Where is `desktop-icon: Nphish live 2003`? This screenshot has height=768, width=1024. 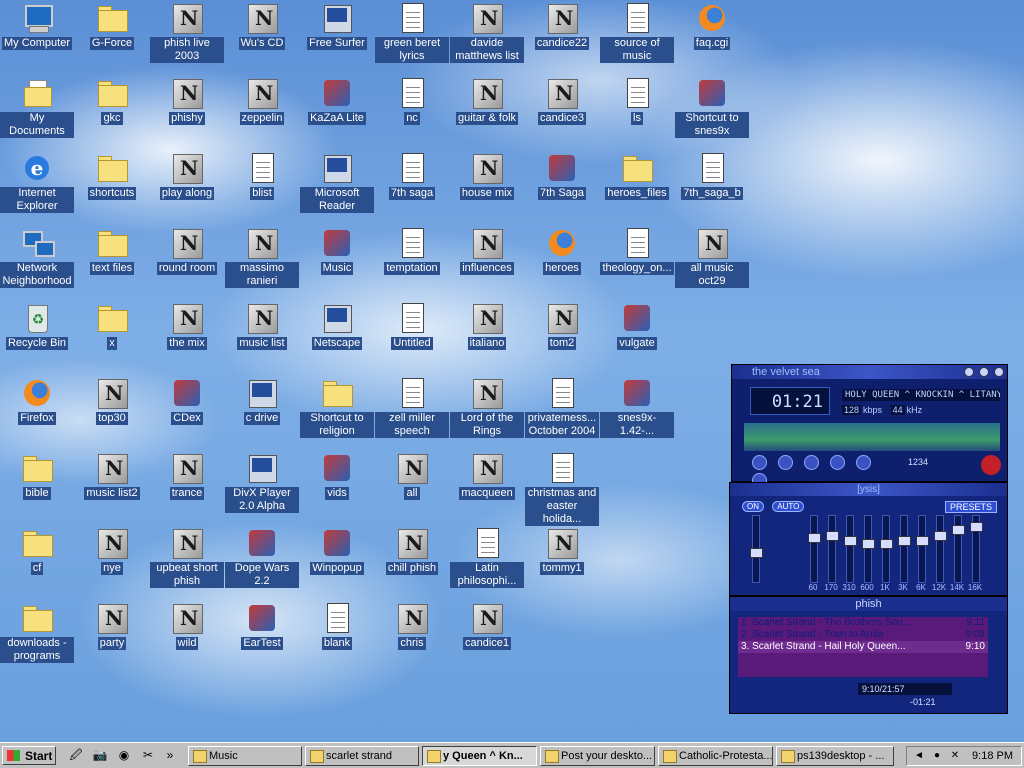
desktop-icon: Nphish live 2003 is located at coordinates (187, 32).